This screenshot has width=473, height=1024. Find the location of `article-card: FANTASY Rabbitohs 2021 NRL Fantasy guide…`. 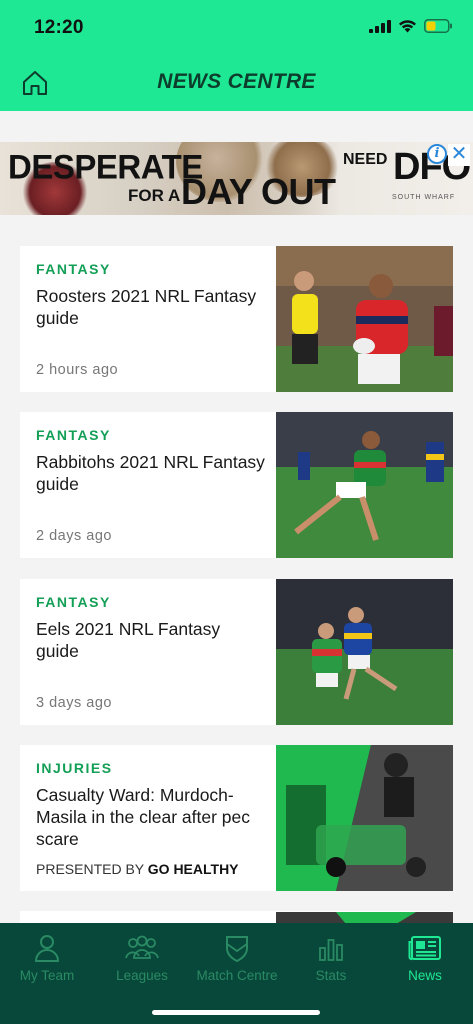

article-card: FANTASY Rabbitohs 2021 NRL Fantasy guide… is located at coordinates (236, 485).